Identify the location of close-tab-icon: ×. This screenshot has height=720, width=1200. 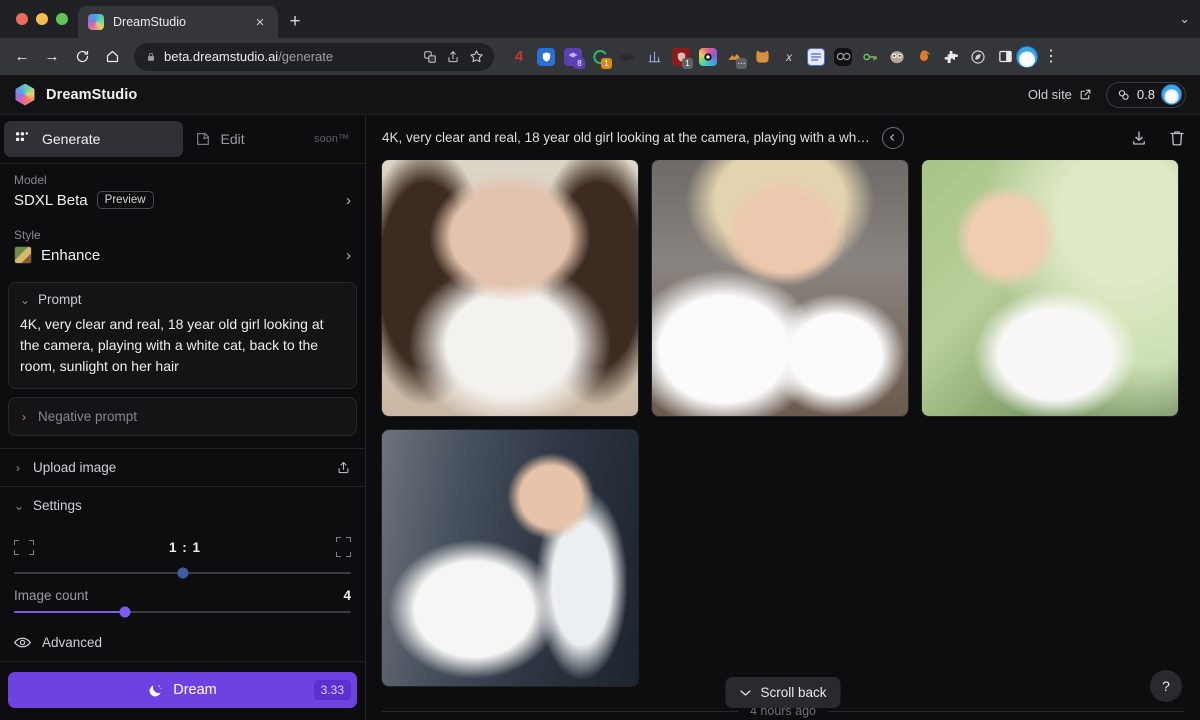
(260, 22).